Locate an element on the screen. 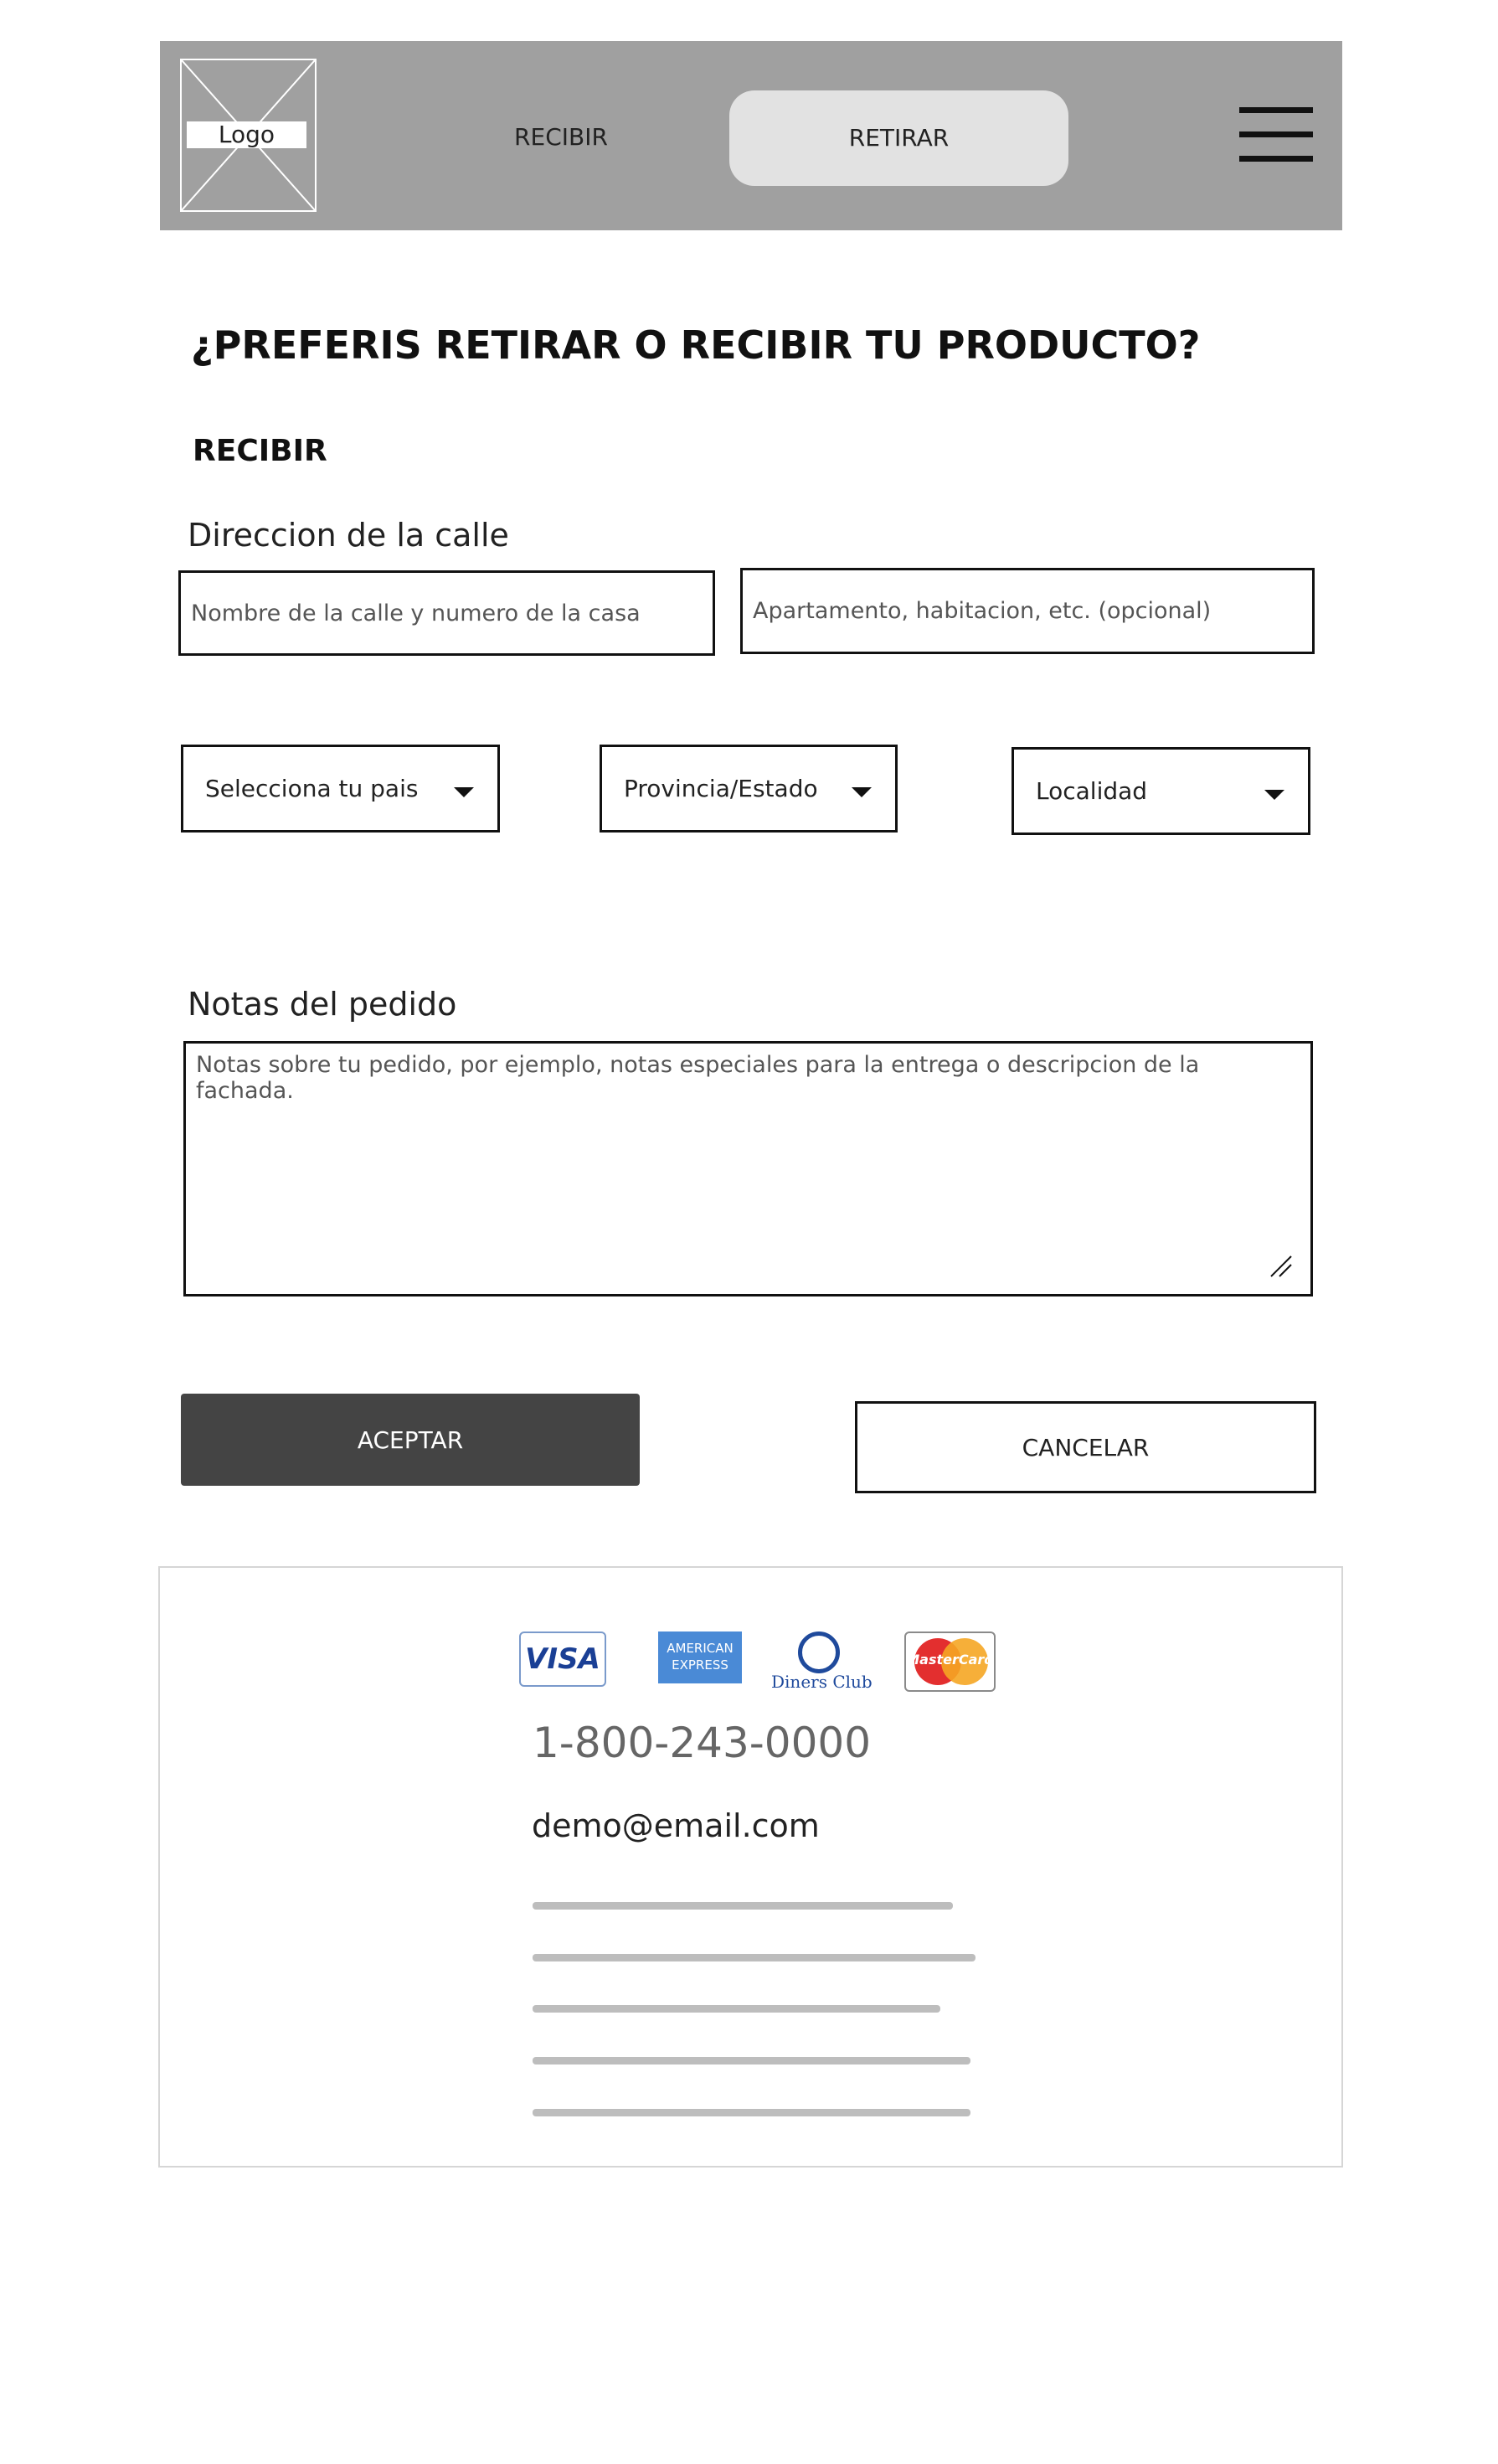  locality-select-value: Localidad is located at coordinates (1092, 791).